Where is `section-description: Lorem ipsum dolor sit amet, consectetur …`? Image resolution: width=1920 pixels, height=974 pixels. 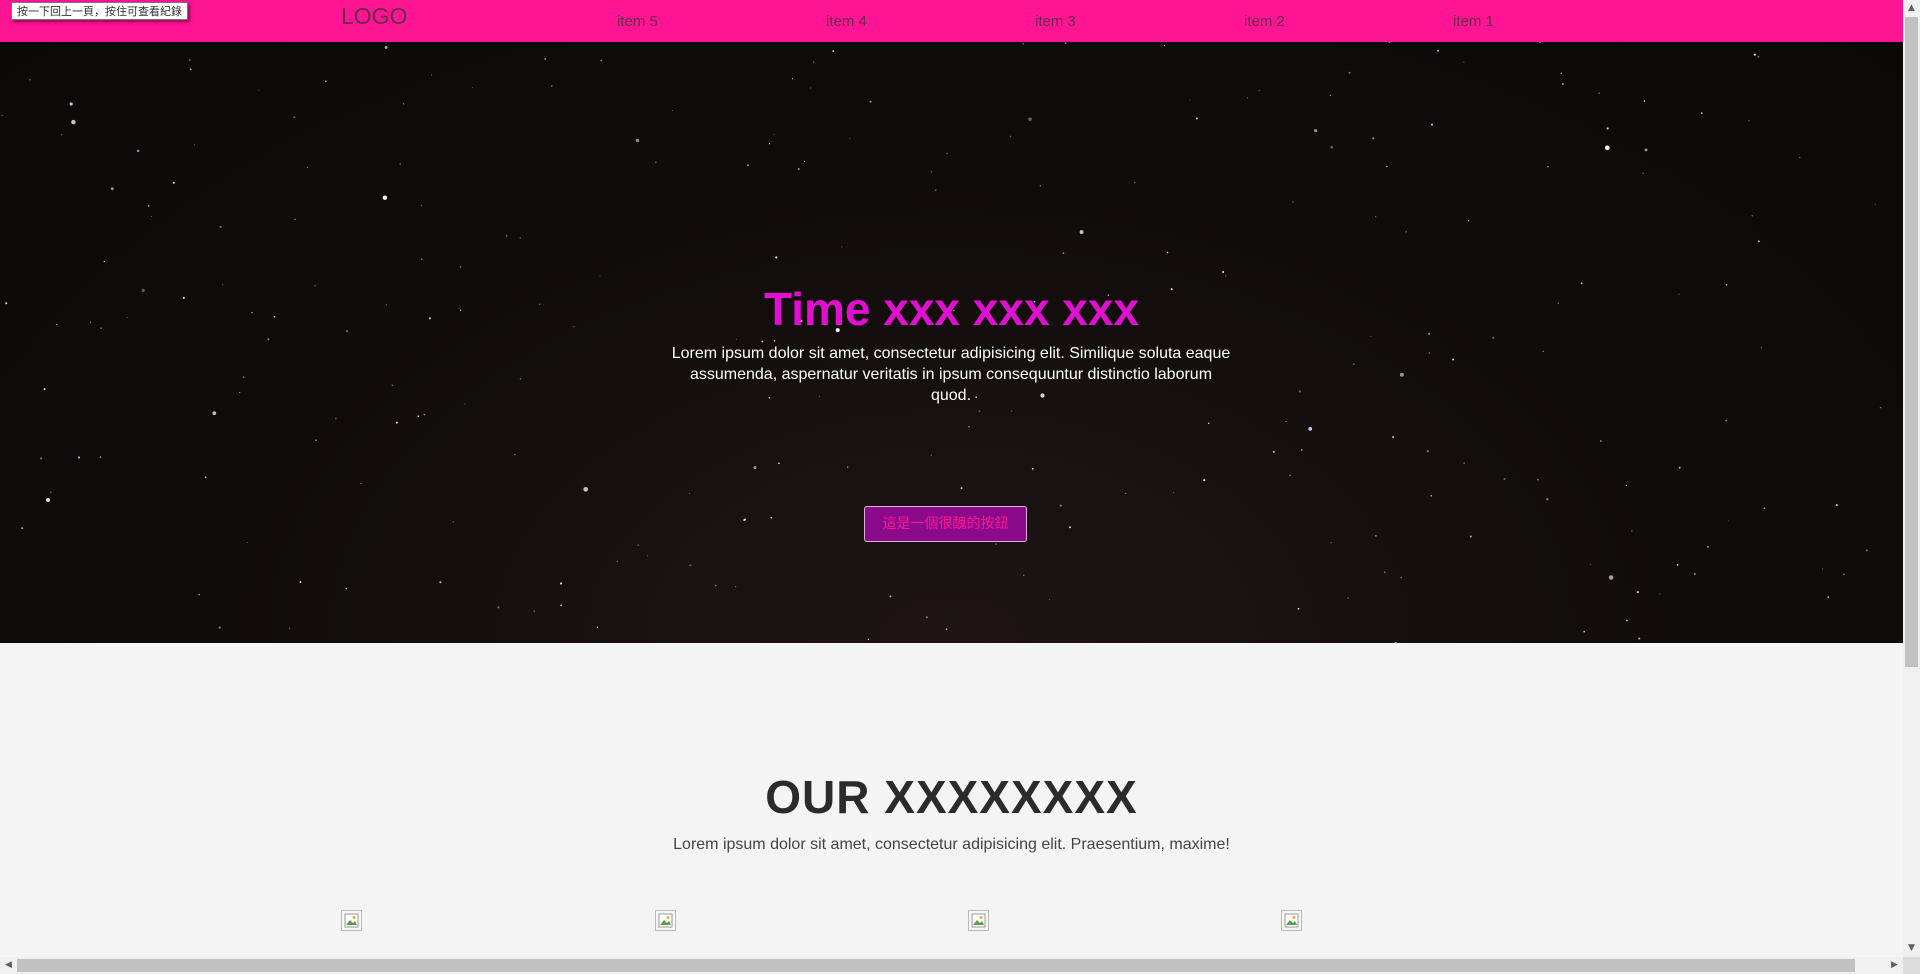 section-description: Lorem ipsum dolor sit amet, consectetur … is located at coordinates (951, 844).